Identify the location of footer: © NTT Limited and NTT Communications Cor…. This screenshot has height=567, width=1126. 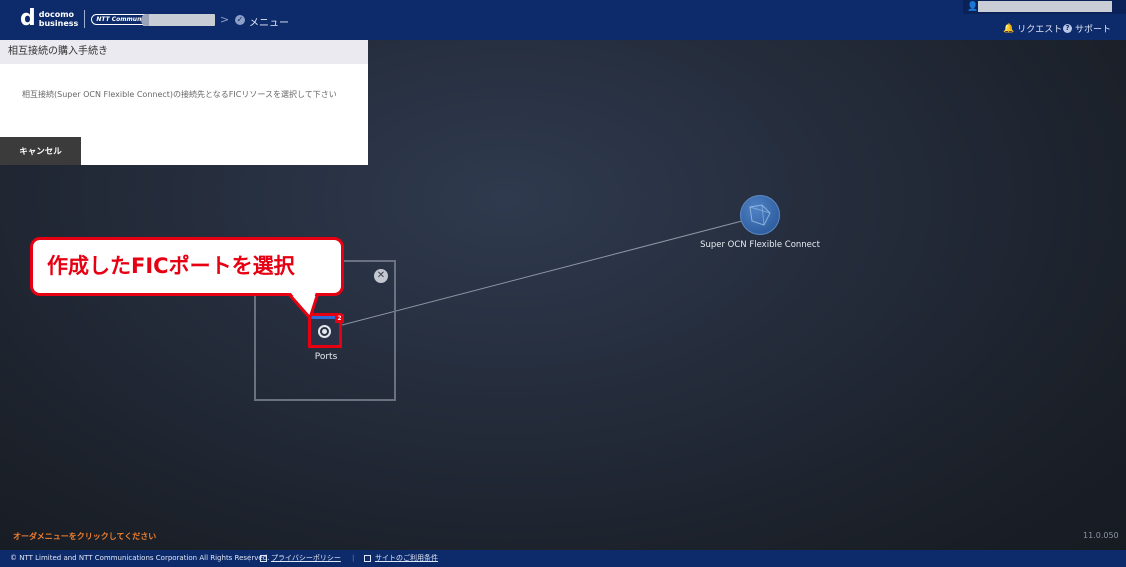
(563, 558).